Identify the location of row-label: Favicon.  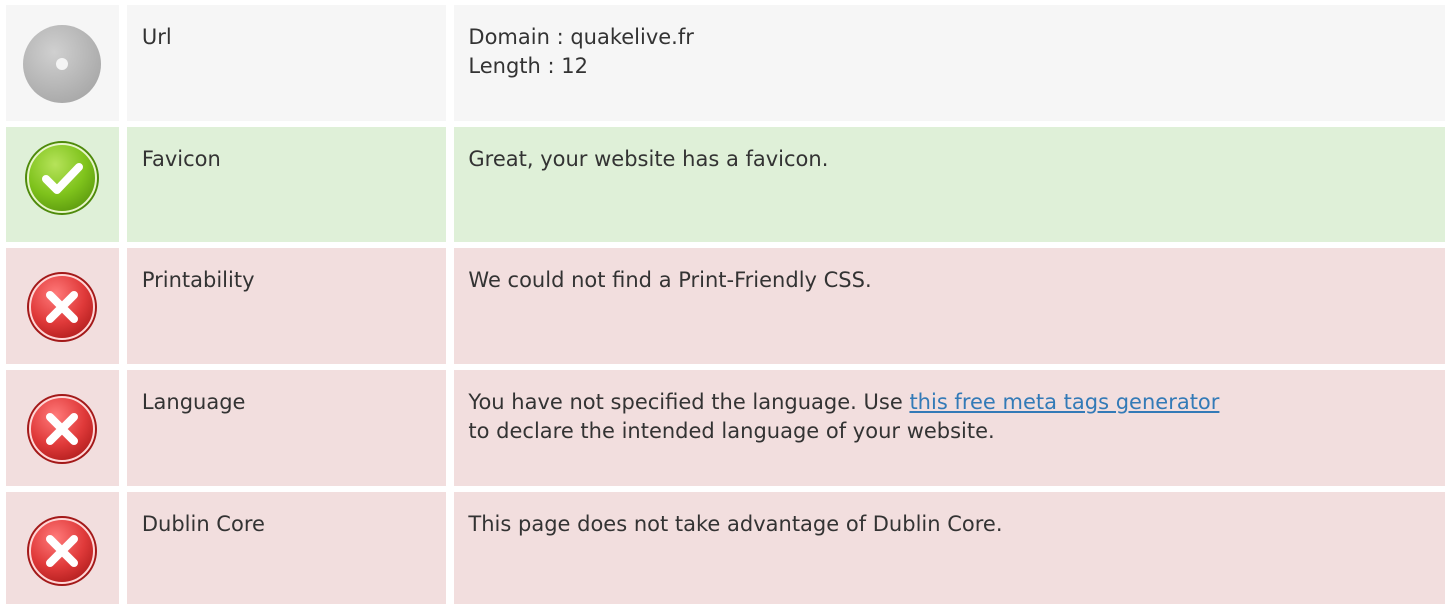
(181, 159).